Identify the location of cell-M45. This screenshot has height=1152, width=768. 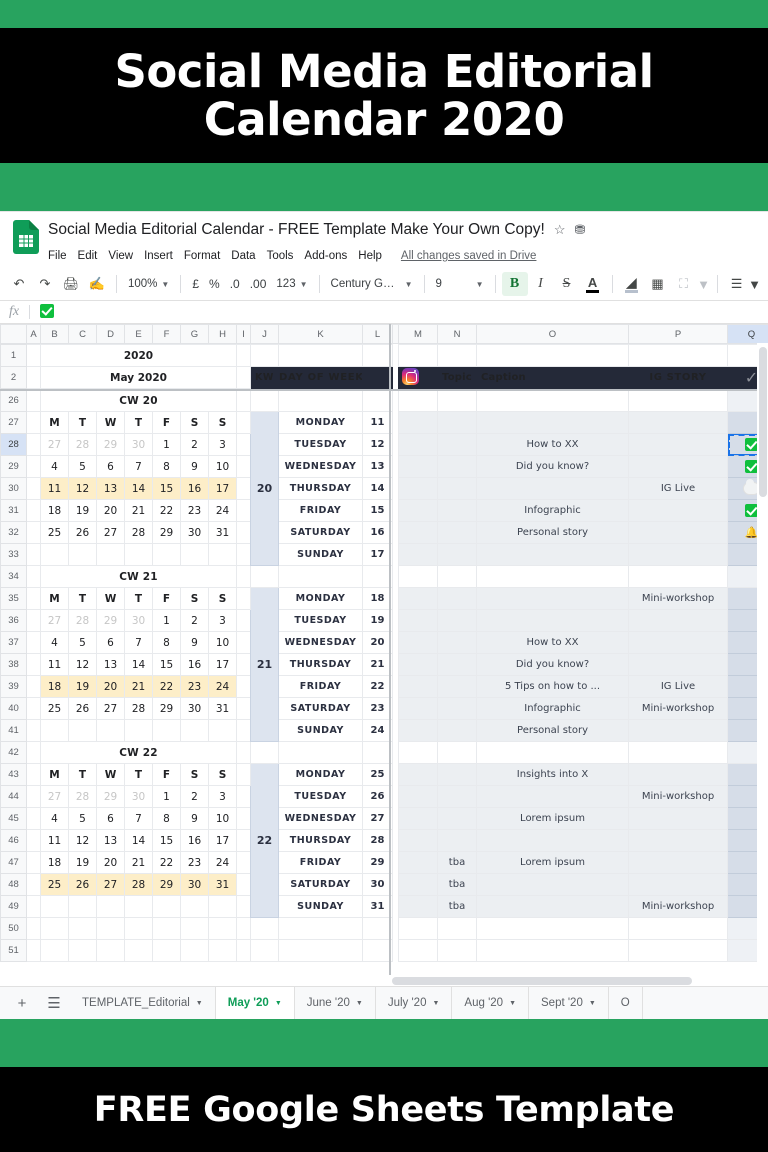
(418, 818).